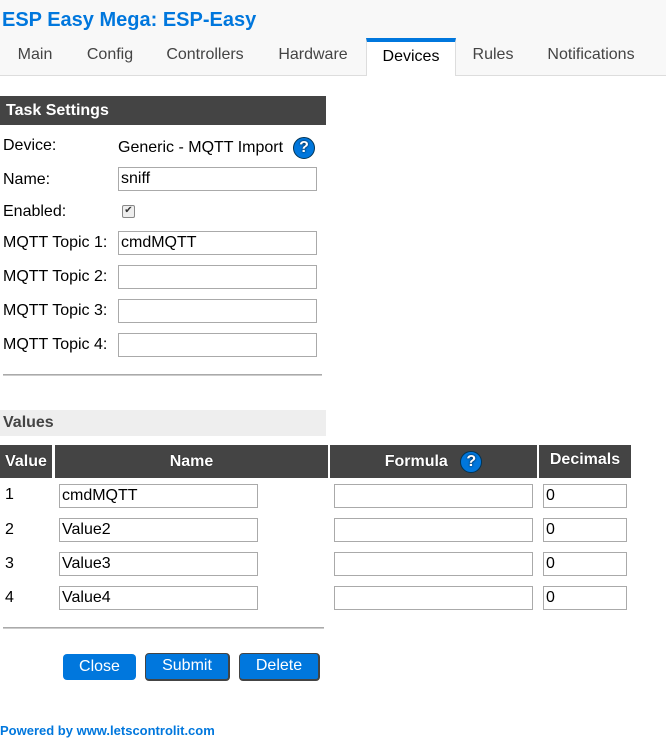 This screenshot has width=666, height=753. What do you see at coordinates (9, 494) in the screenshot?
I see `value-row-number: 1` at bounding box center [9, 494].